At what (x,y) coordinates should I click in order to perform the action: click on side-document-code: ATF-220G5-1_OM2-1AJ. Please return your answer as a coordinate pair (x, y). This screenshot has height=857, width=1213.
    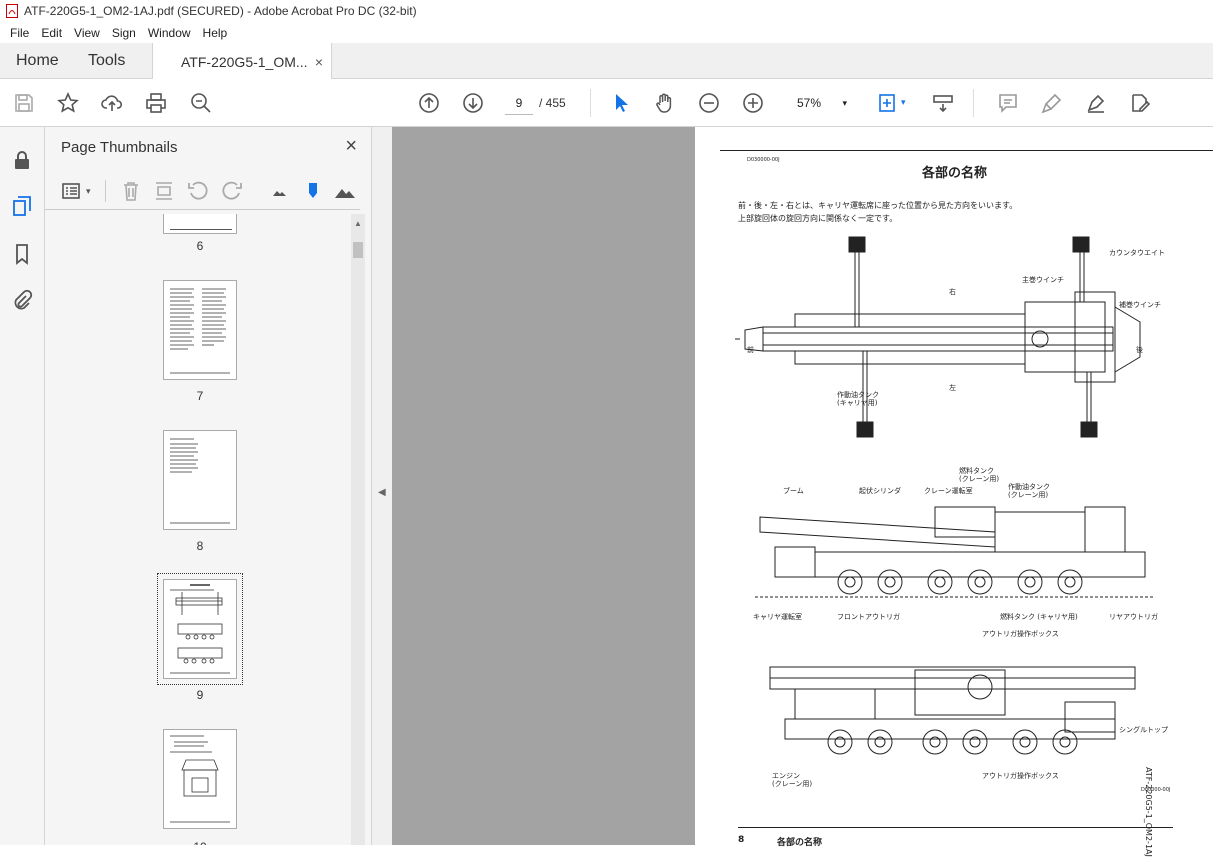
    Looking at the image, I should click on (1148, 812).